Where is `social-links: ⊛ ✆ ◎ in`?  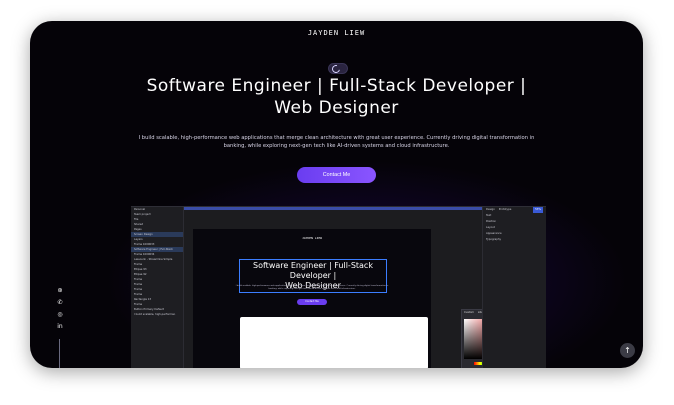 social-links: ⊛ ✆ ◎ in is located at coordinates (60, 327).